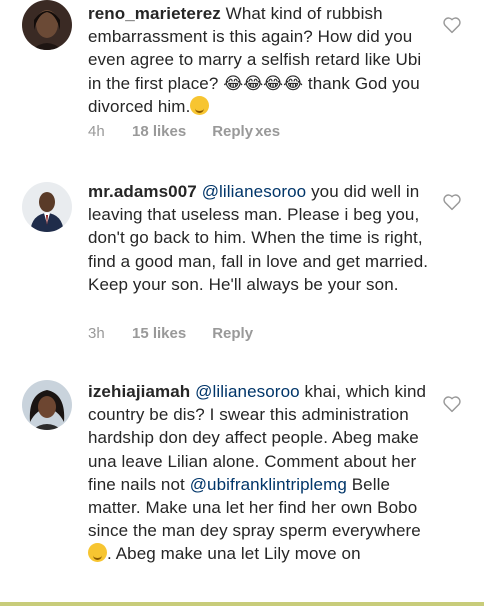  I want to click on comment-meta: 4h 18 likes Reply xes, so click(184, 131).